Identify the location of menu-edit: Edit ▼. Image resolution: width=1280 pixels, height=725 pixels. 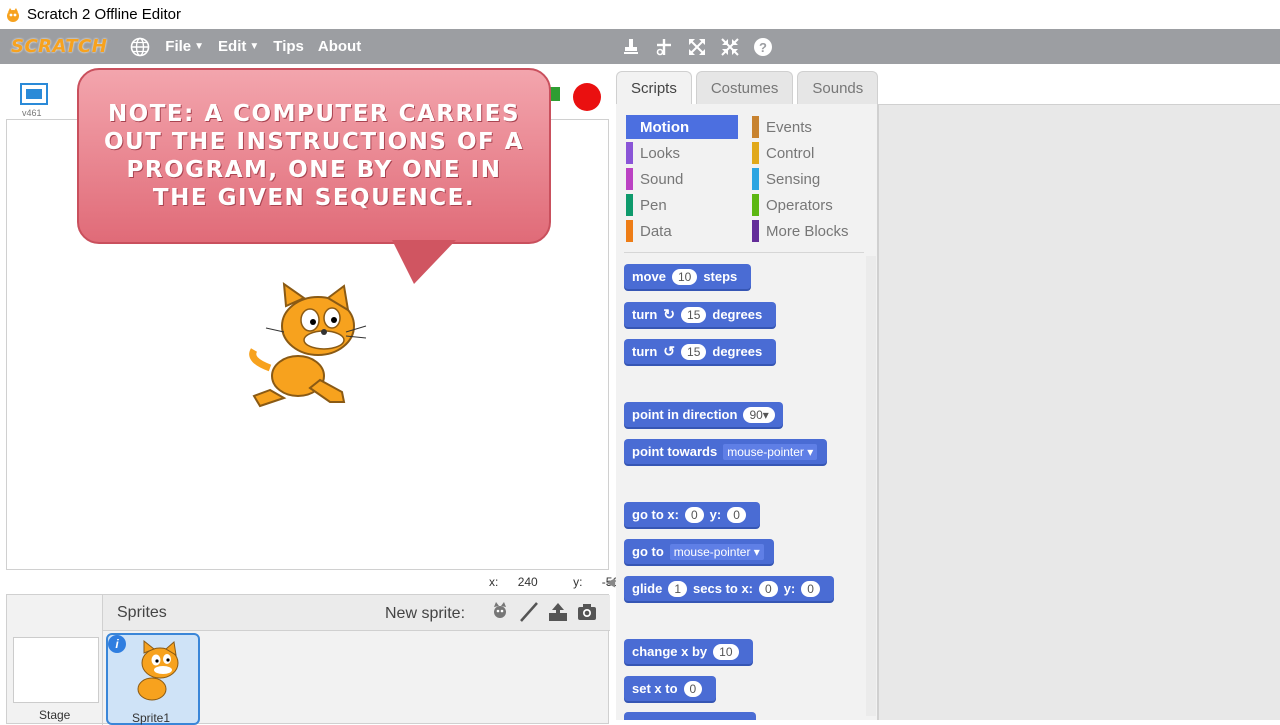
(238, 46).